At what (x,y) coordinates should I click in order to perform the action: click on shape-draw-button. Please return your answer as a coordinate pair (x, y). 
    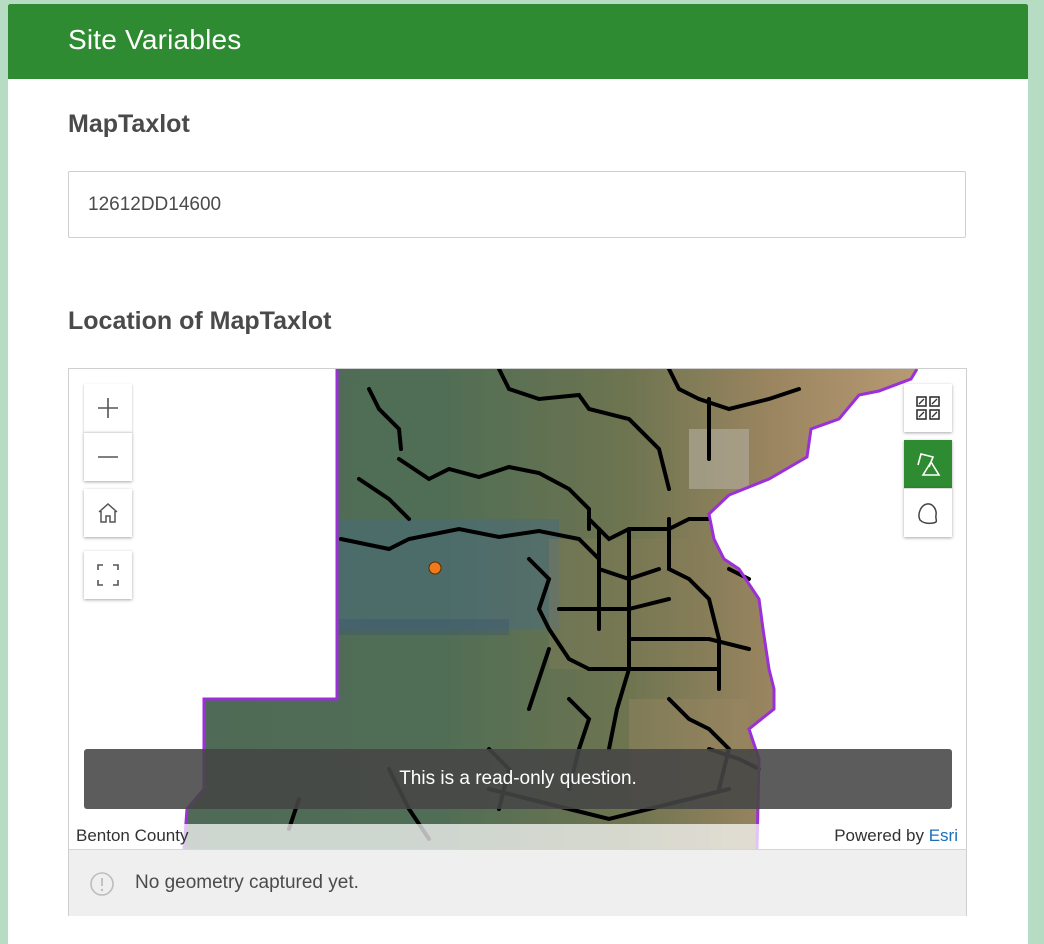
    Looking at the image, I should click on (928, 464).